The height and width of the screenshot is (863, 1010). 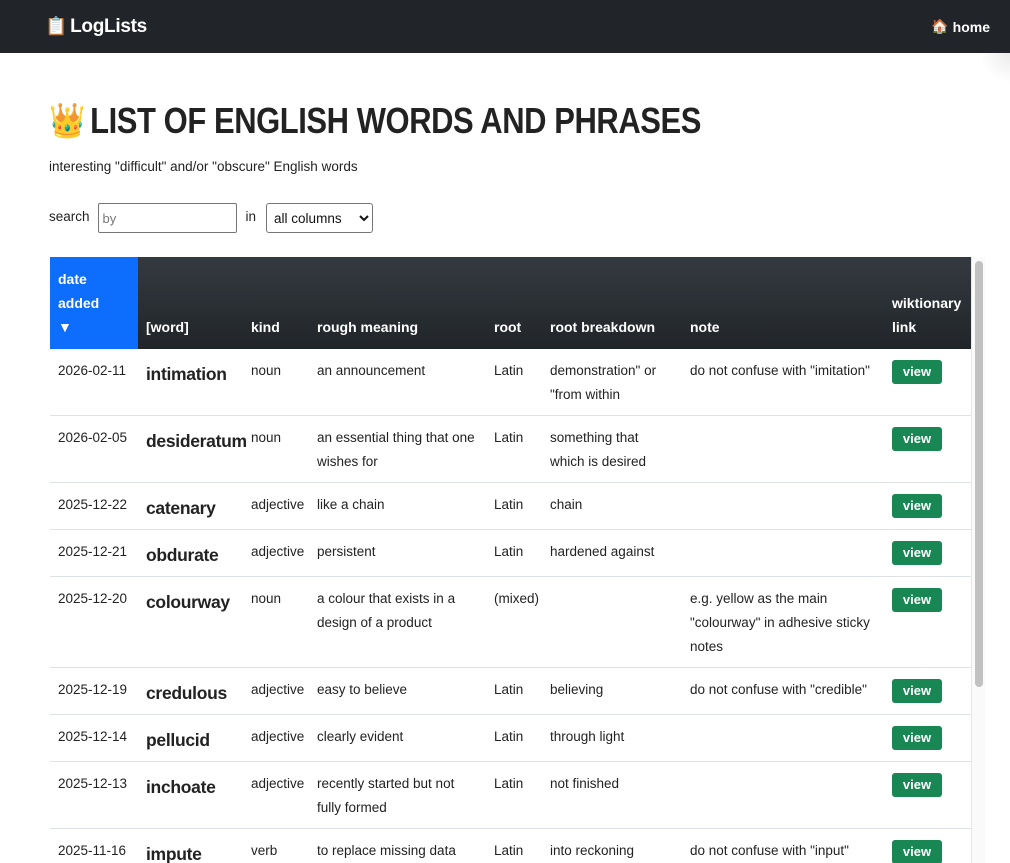 What do you see at coordinates (65, 327) in the screenshot?
I see `sort-descending-icon: ▼` at bounding box center [65, 327].